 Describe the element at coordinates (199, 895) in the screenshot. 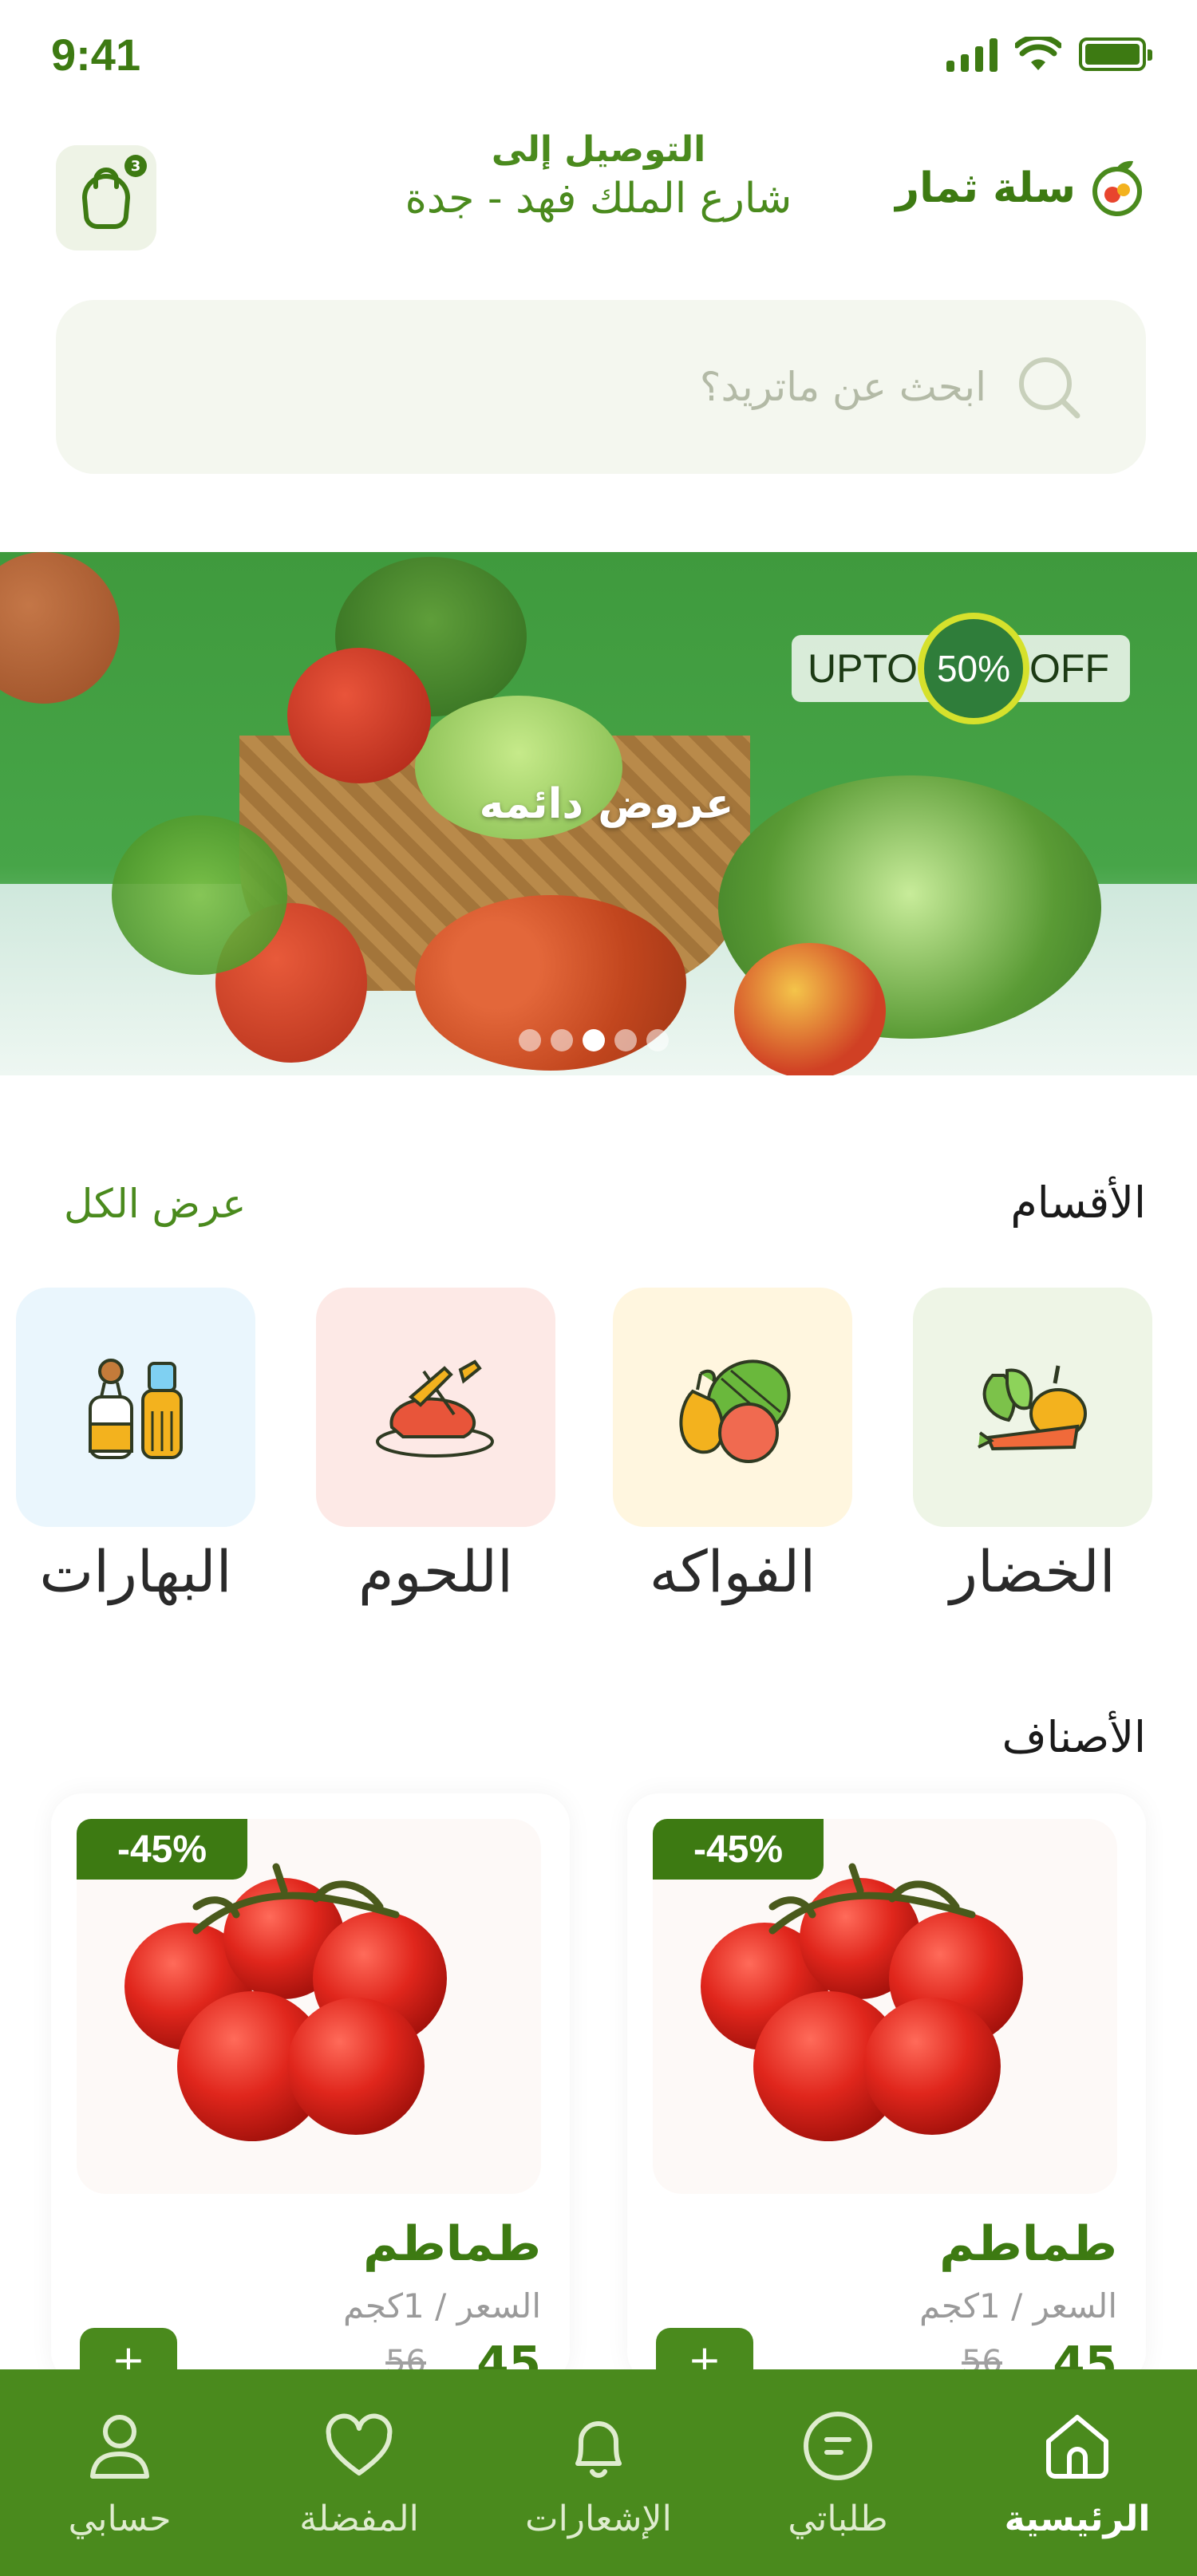

I see `herb-decoration` at that location.